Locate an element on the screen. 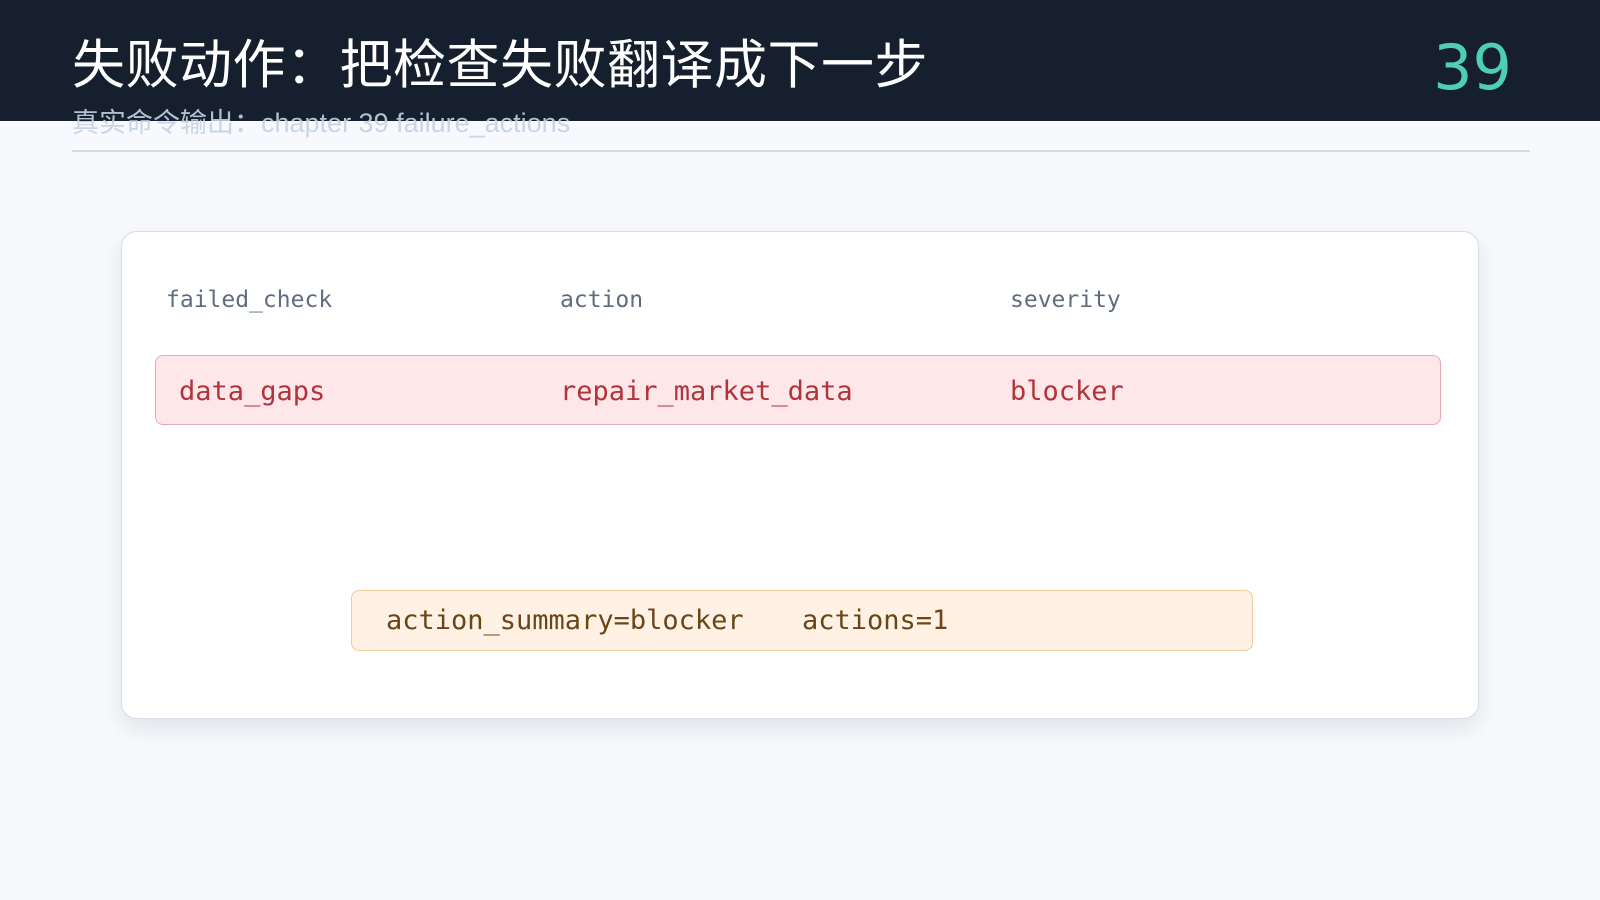 The width and height of the screenshot is (1600, 900). action-summary-text: action_summary=blocker is located at coordinates (565, 620).